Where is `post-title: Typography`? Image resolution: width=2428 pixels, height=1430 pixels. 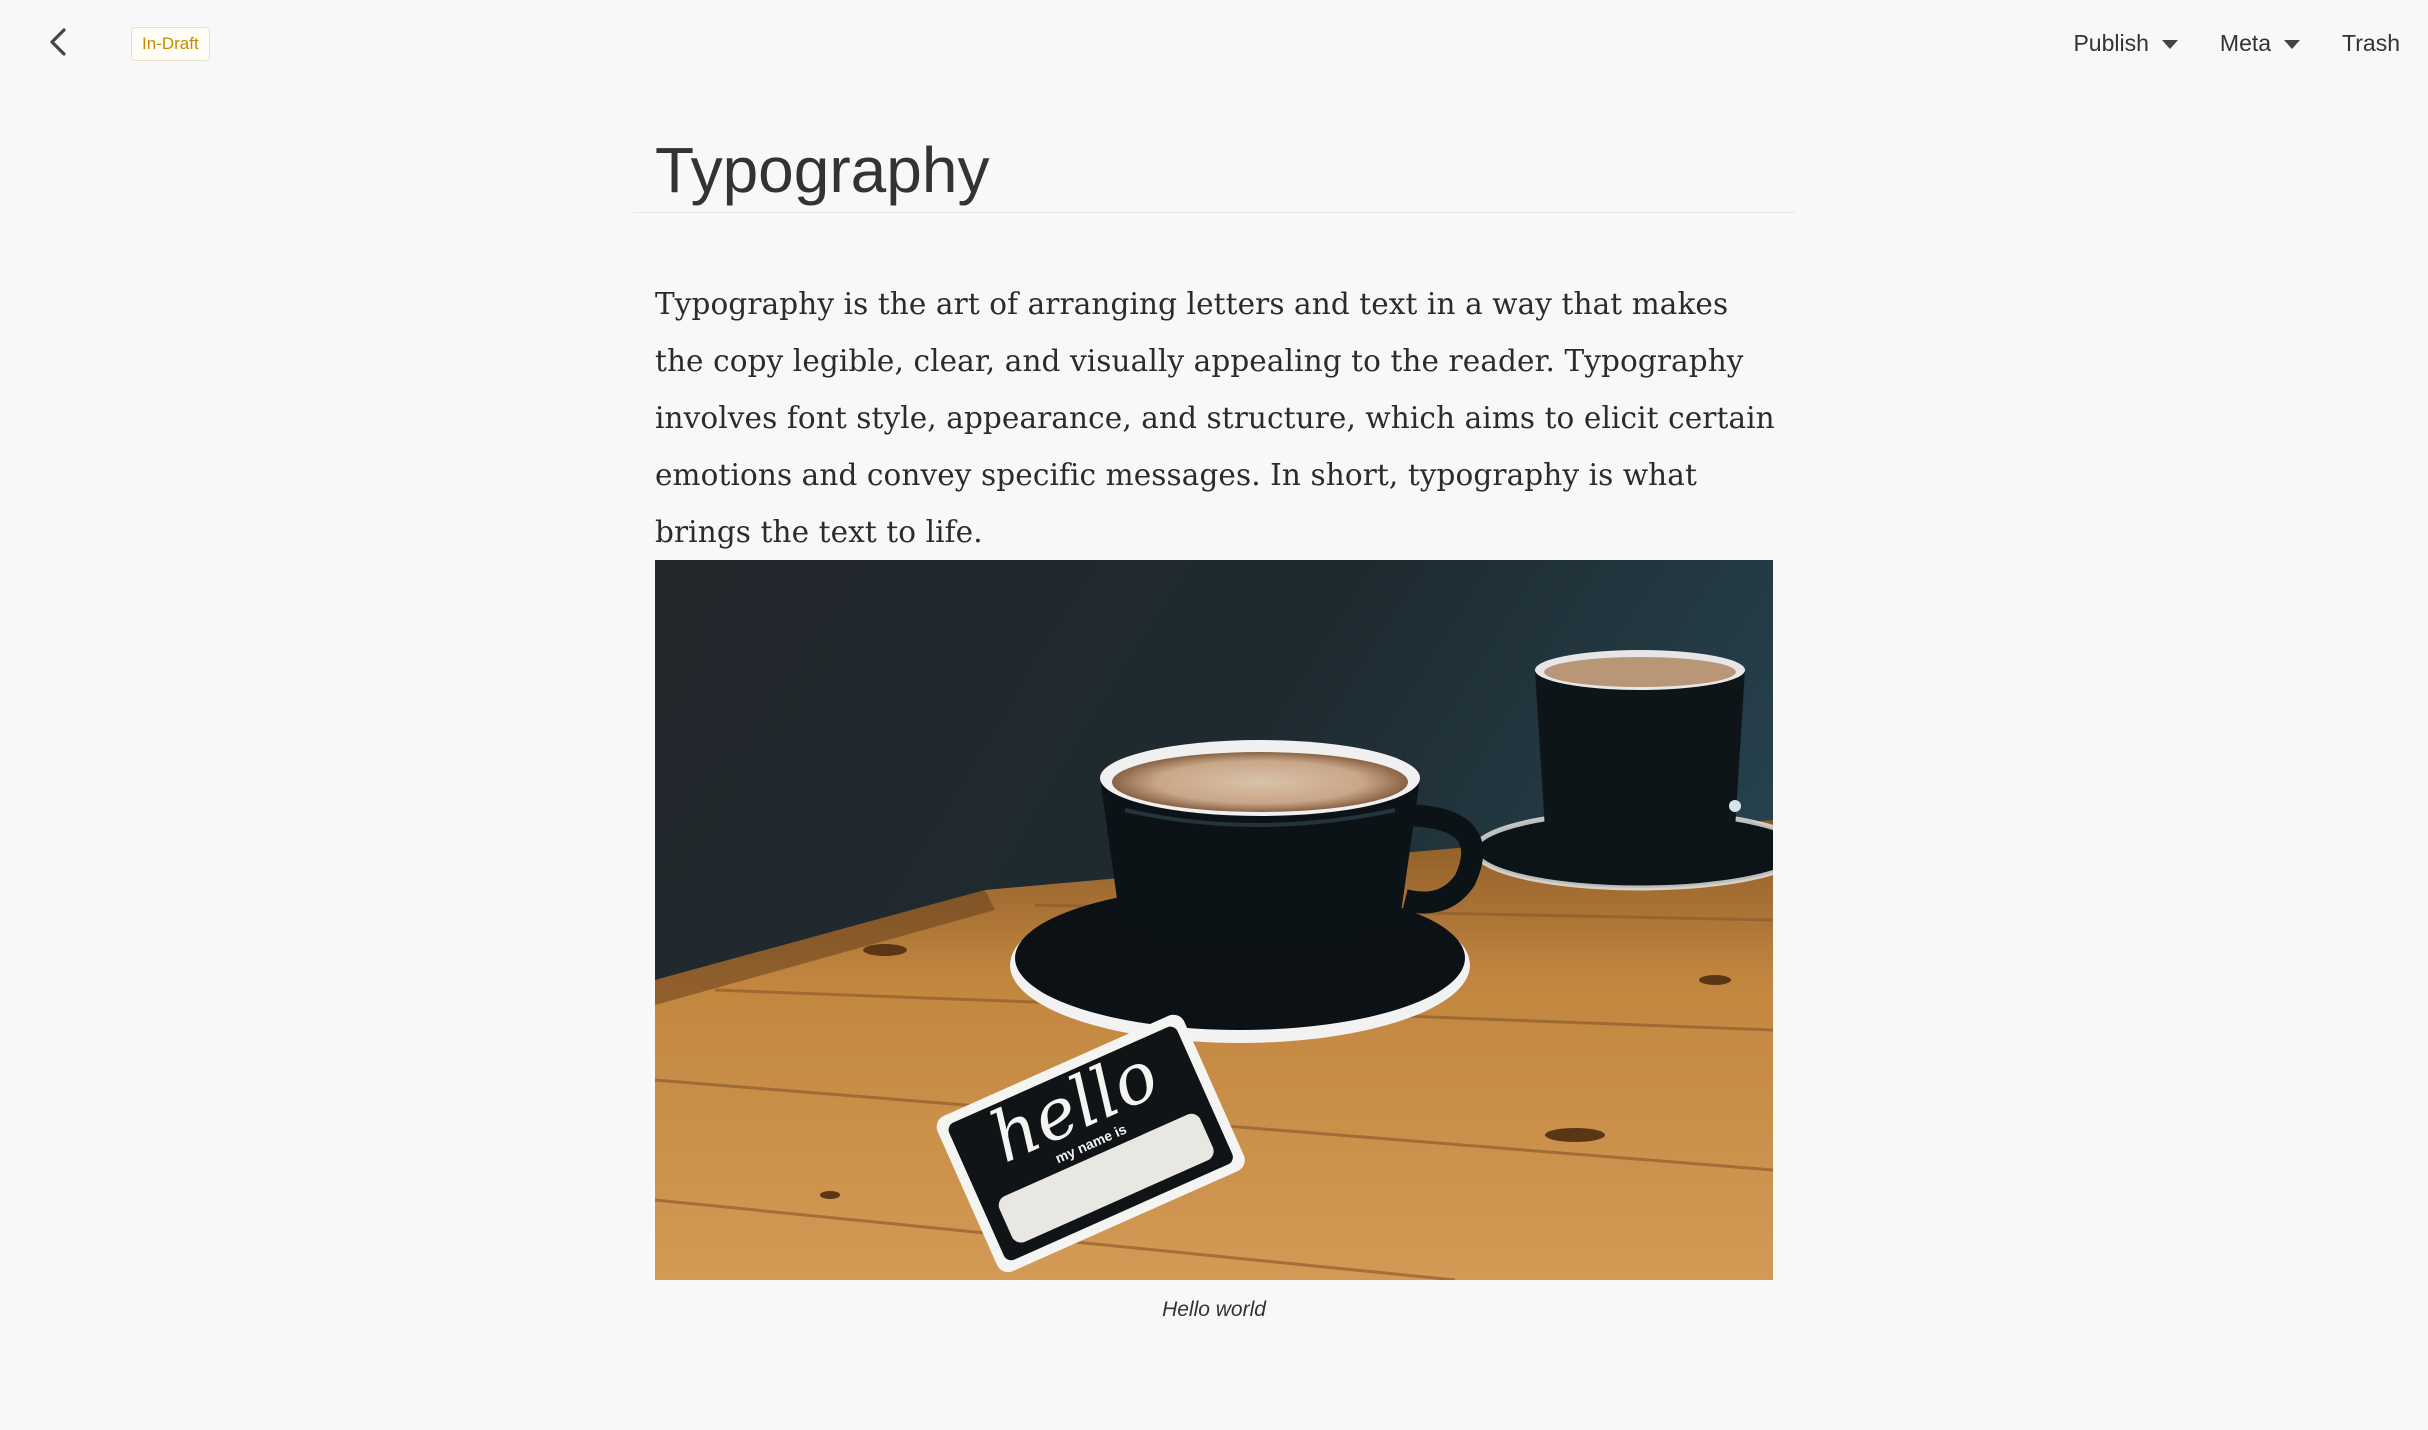
post-title: Typography is located at coordinates (1214, 170).